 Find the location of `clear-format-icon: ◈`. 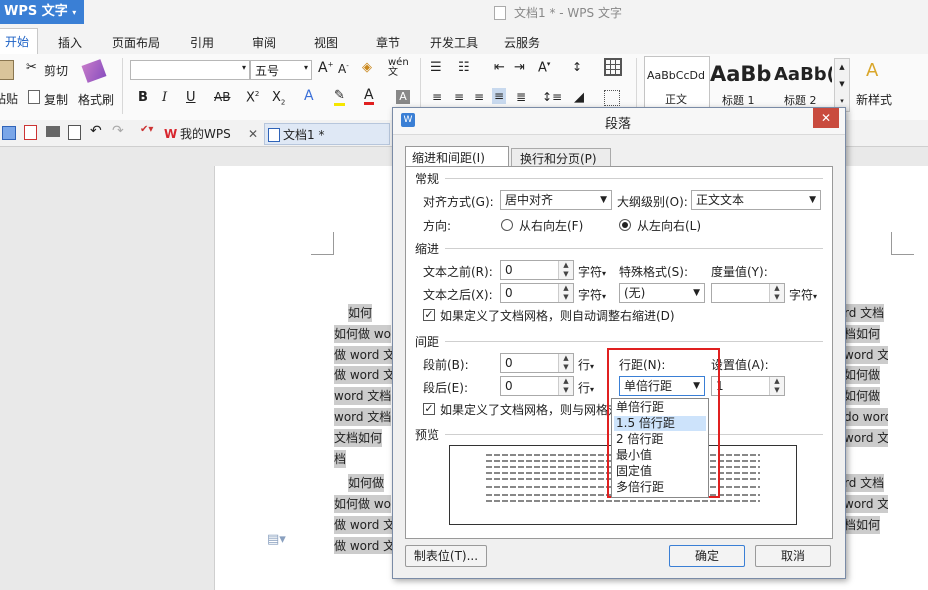

clear-format-icon: ◈ is located at coordinates (367, 67).